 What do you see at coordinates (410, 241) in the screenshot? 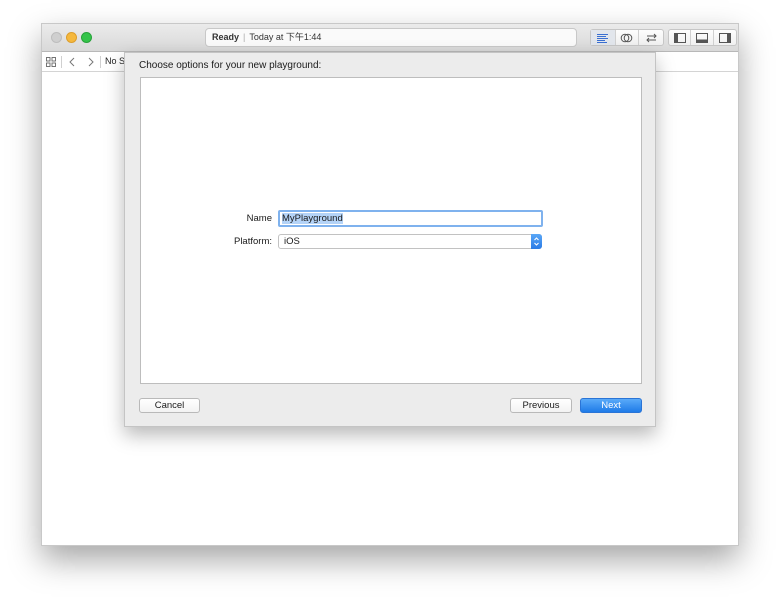
I see `platform-popup-button: iOS` at bounding box center [410, 241].